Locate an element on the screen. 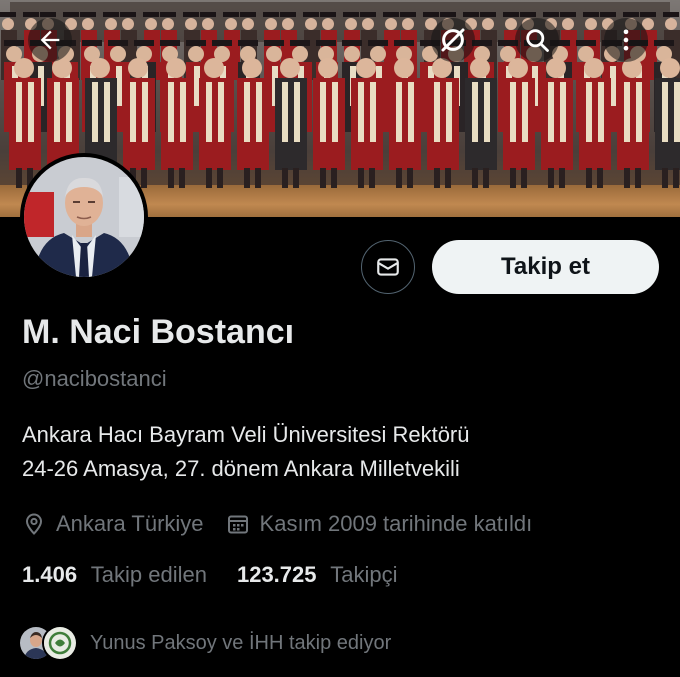 Image resolution: width=680 pixels, height=677 pixels. more-vertical-icon is located at coordinates (626, 40).